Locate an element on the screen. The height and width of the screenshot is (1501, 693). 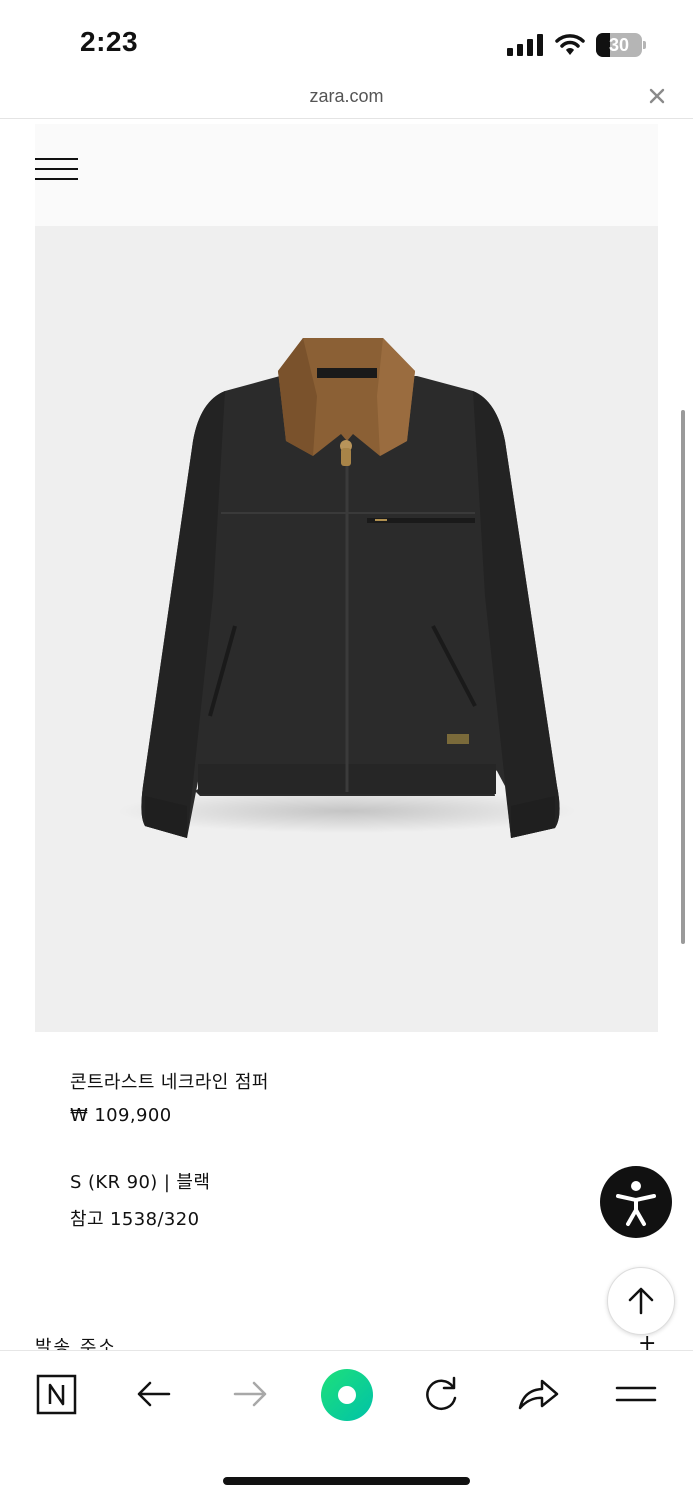
reload-icon is located at coordinates (441, 1394).